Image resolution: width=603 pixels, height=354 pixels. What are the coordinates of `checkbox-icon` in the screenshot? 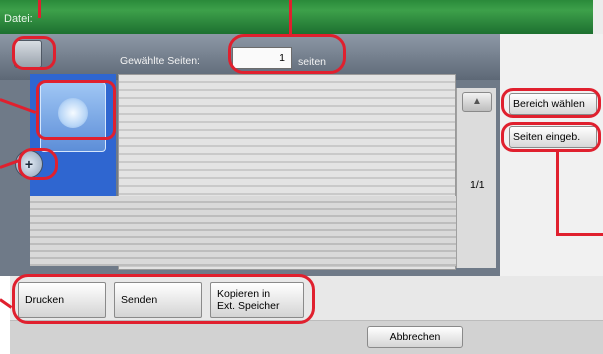 It's located at (28, 54).